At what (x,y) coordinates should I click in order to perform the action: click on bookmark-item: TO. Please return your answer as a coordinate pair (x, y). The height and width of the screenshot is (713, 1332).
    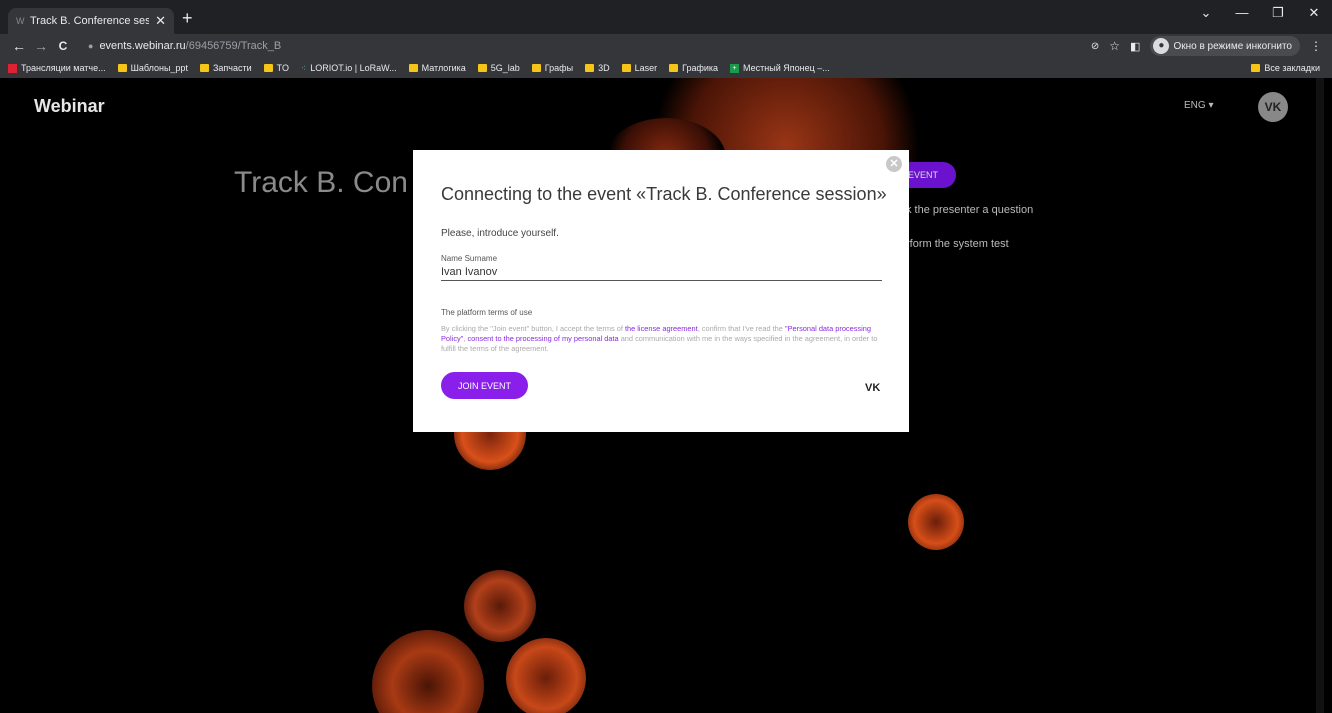
    Looking at the image, I should click on (276, 68).